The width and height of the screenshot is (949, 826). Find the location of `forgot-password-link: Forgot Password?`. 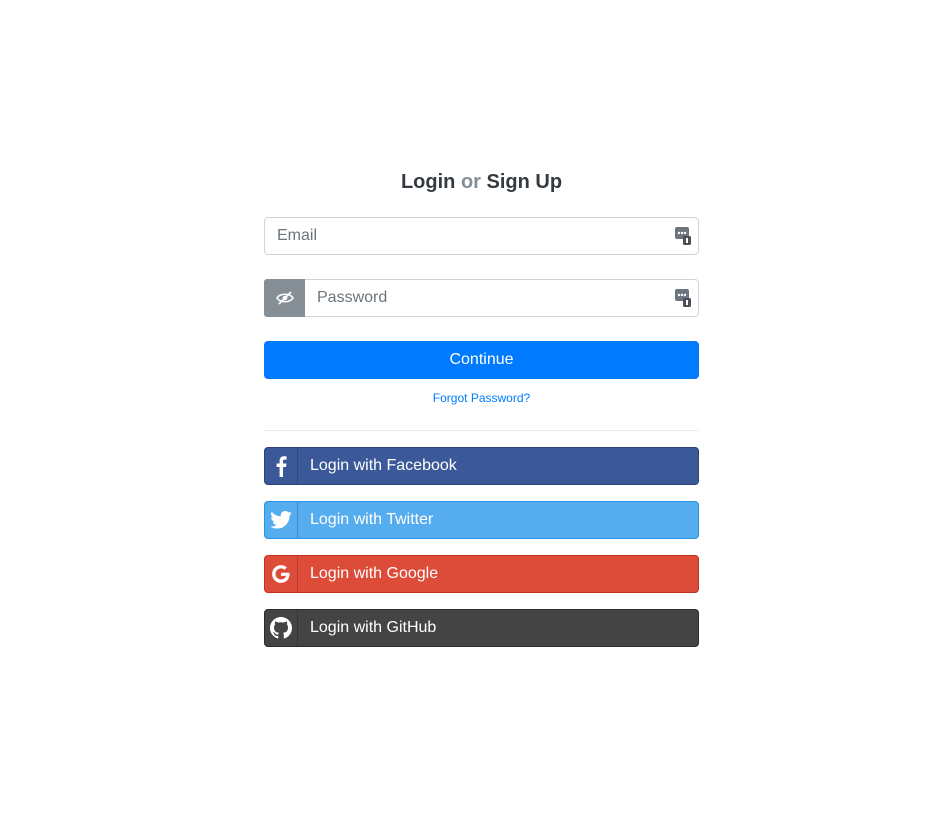

forgot-password-link: Forgot Password? is located at coordinates (481, 398).